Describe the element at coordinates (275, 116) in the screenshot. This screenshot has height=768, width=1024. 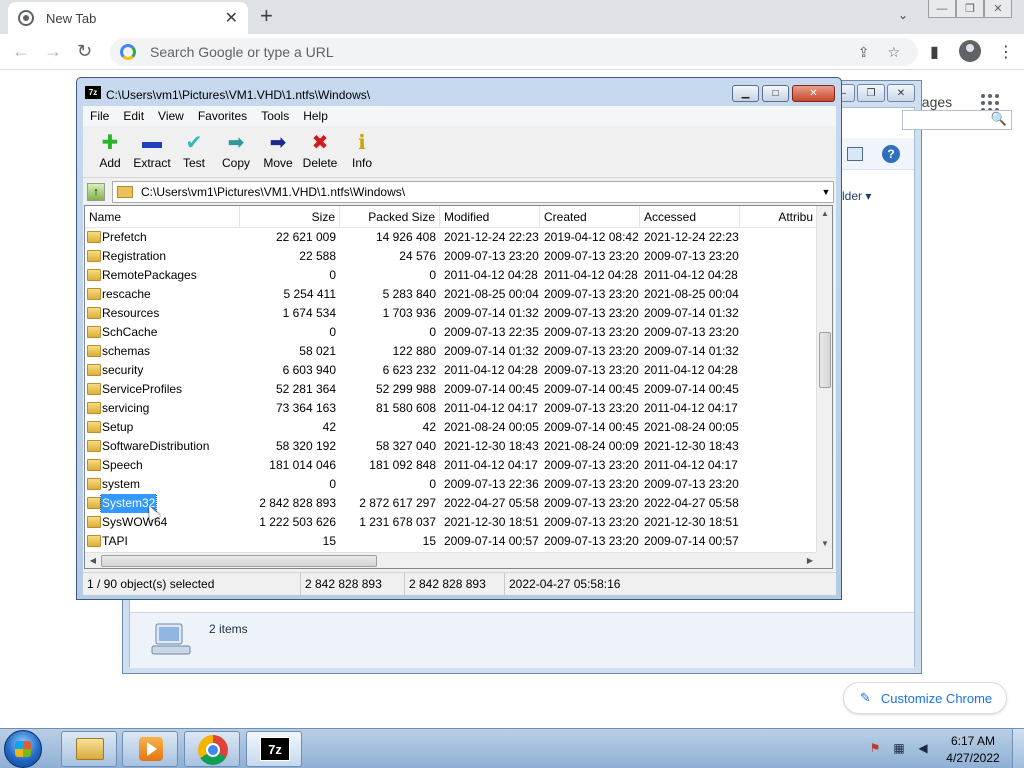
I see `menu-tools: Tools` at that location.